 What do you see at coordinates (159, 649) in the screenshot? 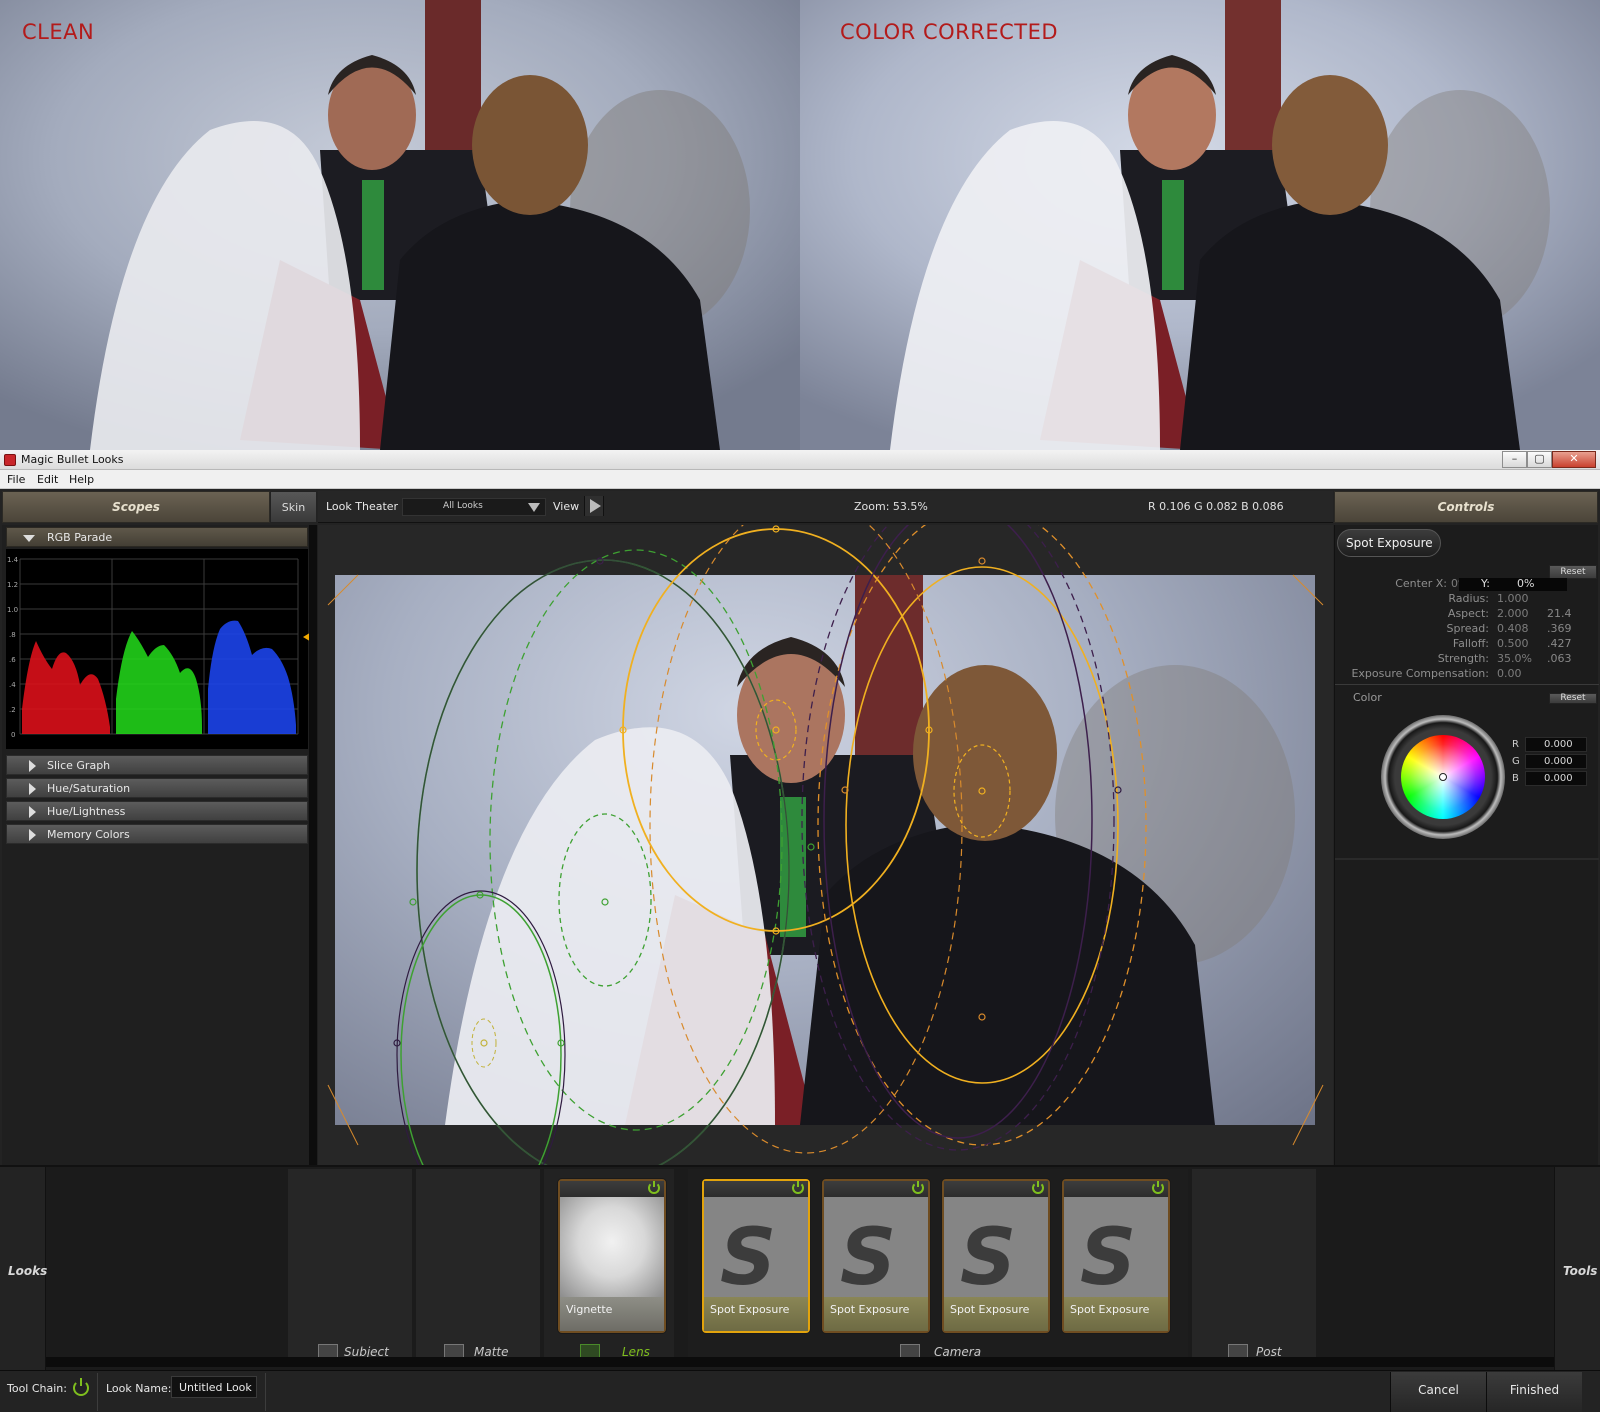
I see `rgb-parade-scope: 1.4 1.2 1.0 .8 .6 .4 .2 0` at bounding box center [159, 649].